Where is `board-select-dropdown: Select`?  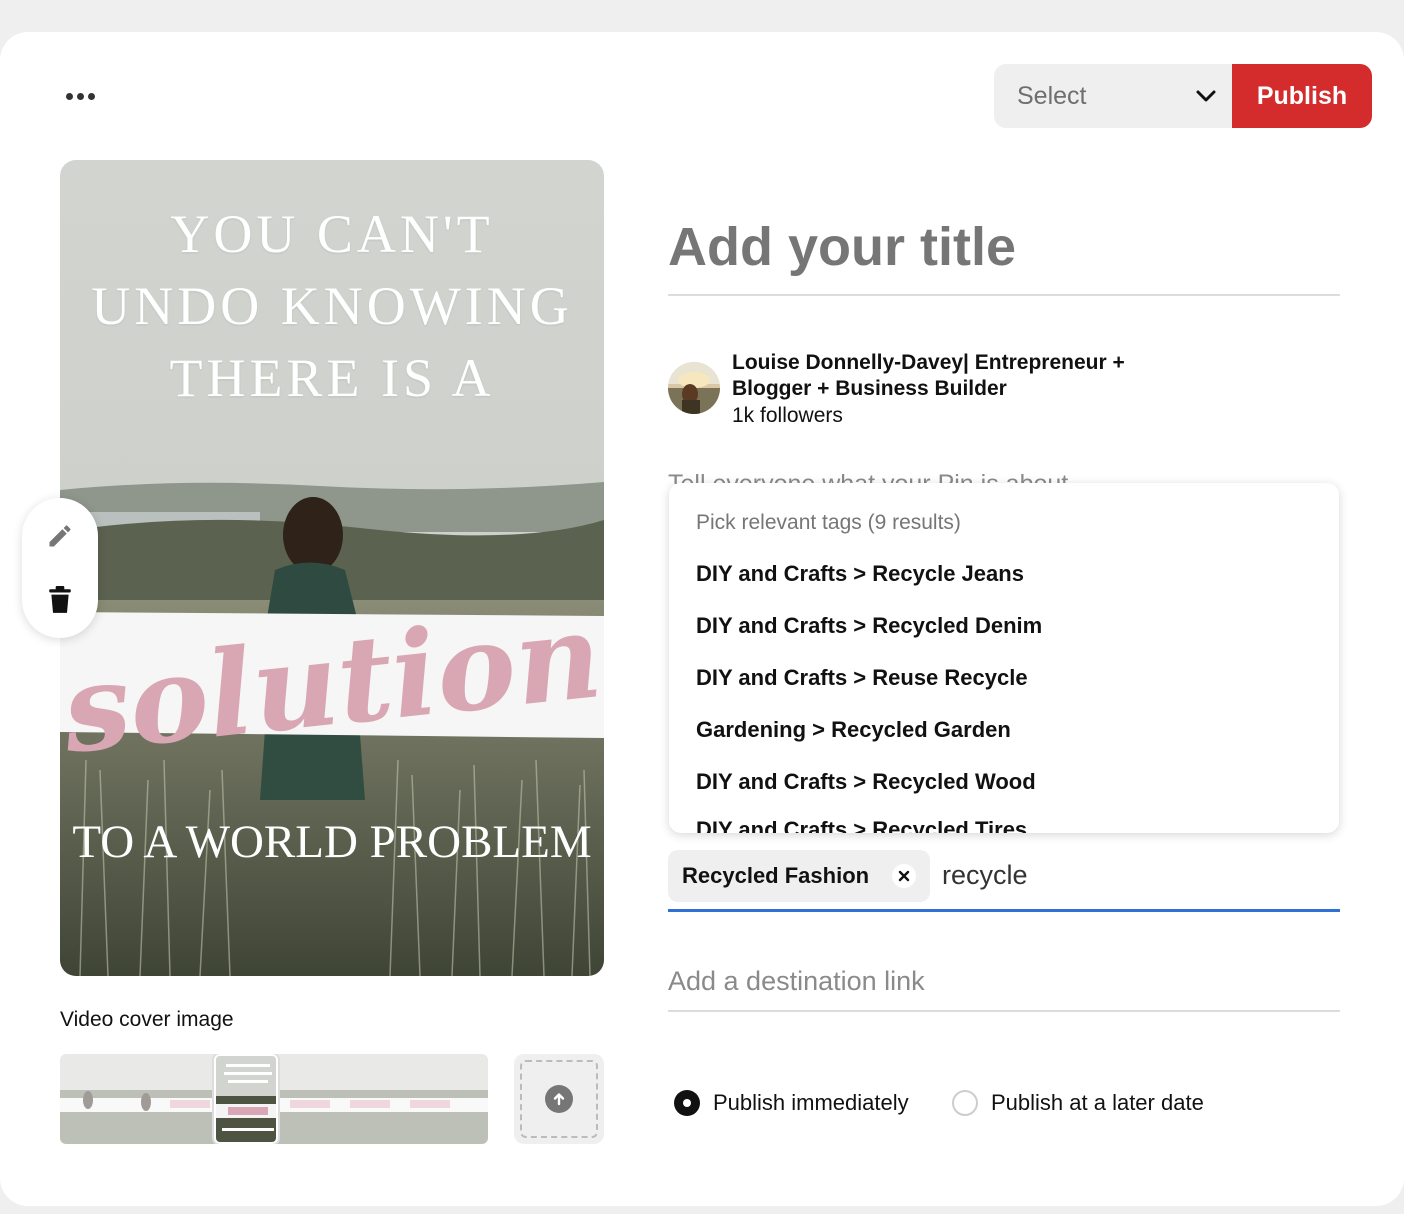
board-select-dropdown: Select is located at coordinates (1114, 96).